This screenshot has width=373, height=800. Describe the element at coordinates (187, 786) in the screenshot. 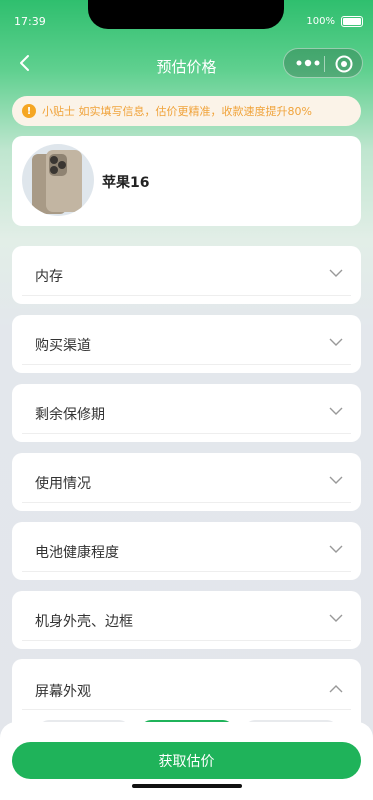

I see `home-indicator` at that location.